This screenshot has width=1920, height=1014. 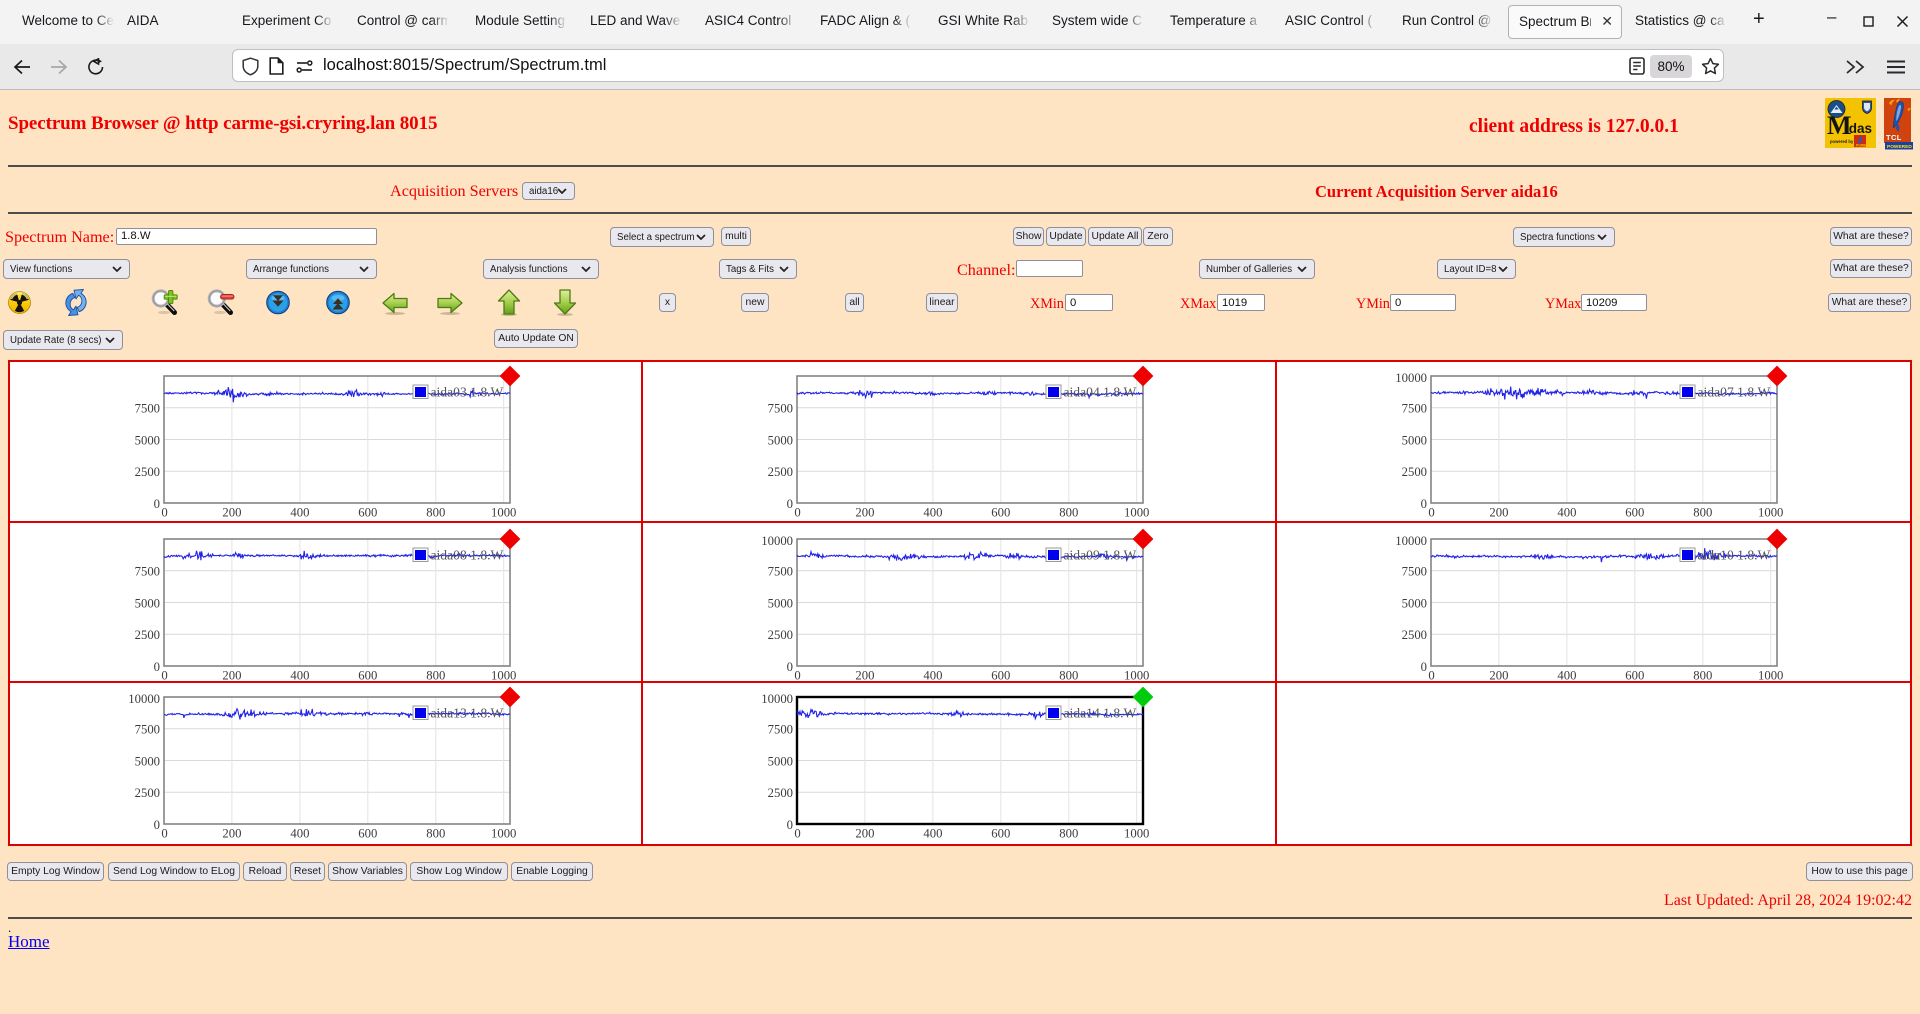 What do you see at coordinates (1862, 146) in the screenshot?
I see `svg-text: POWER` at bounding box center [1862, 146].